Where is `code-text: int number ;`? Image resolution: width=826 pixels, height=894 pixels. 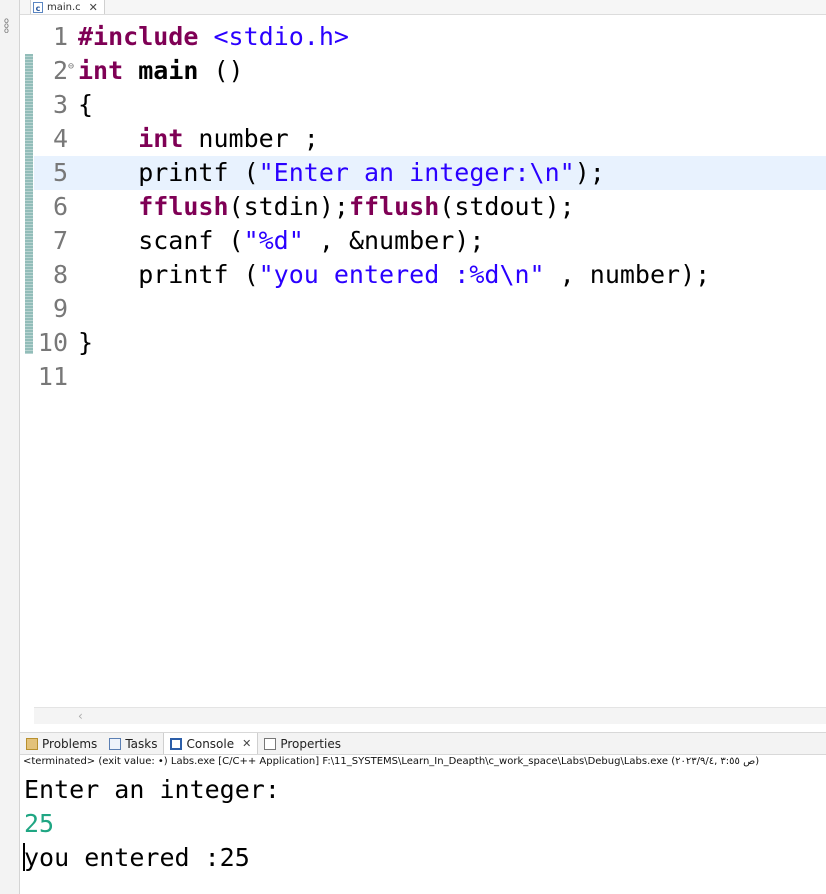
code-text: int number ; is located at coordinates (198, 139).